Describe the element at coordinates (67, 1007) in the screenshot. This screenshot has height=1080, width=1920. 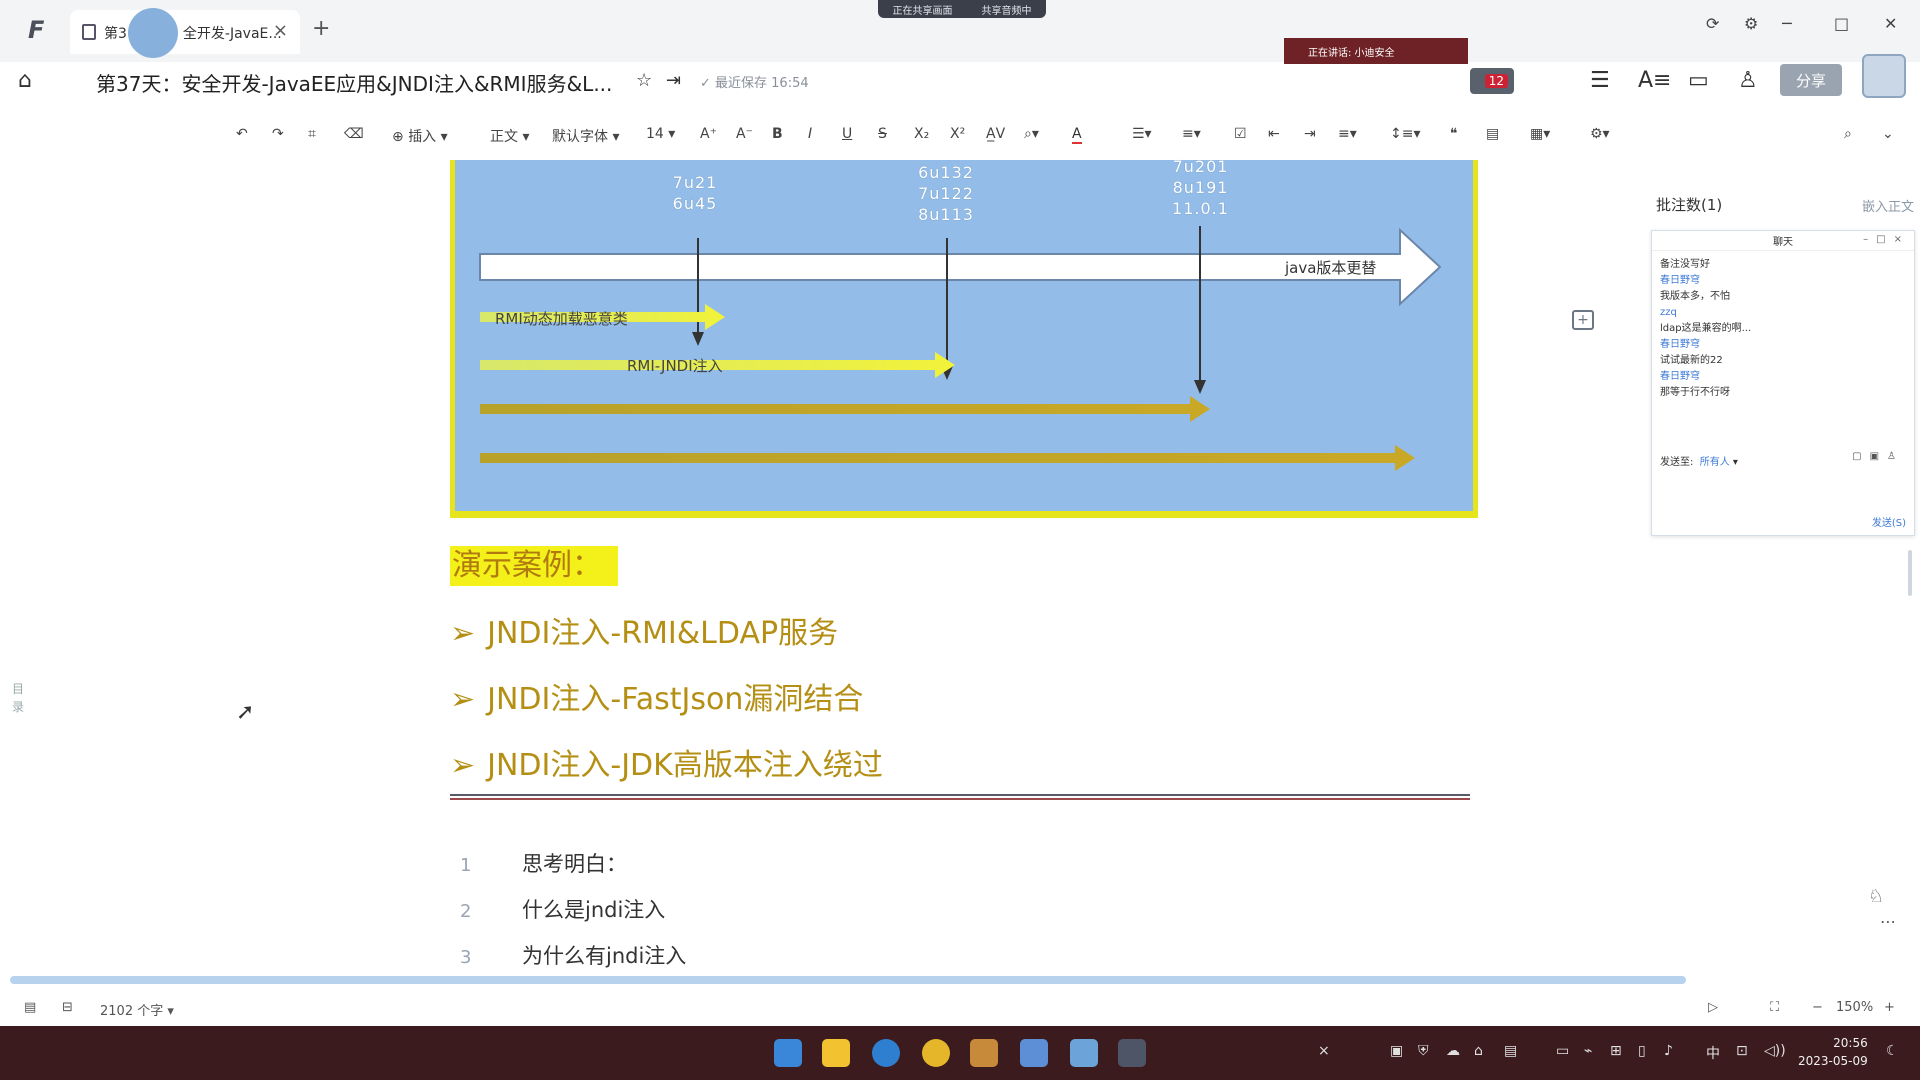
I see `page-view-icon: ⊟` at that location.